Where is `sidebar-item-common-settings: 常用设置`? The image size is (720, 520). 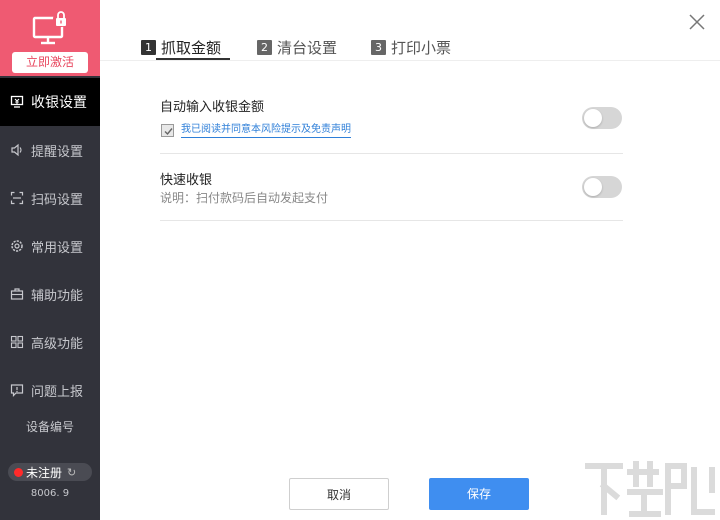
sidebar-item-common-settings: 常用设置 is located at coordinates (50, 246).